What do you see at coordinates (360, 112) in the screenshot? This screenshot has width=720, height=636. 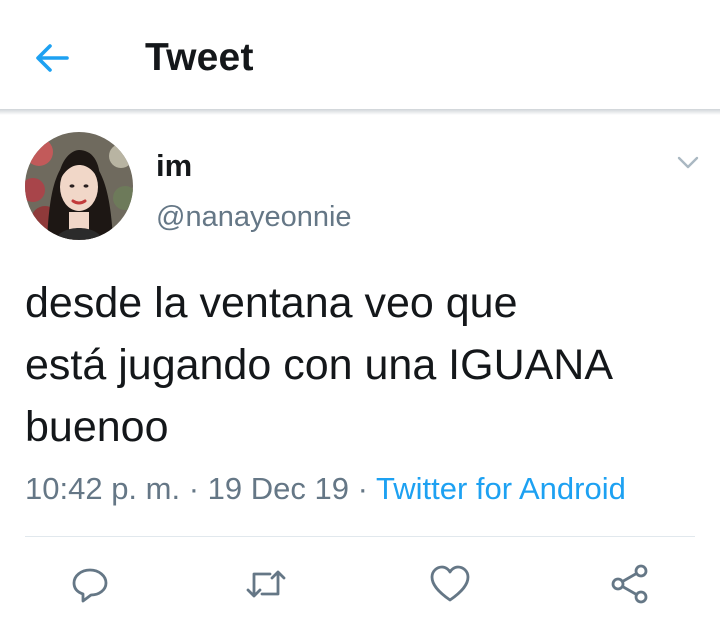 I see `header-divider` at bounding box center [360, 112].